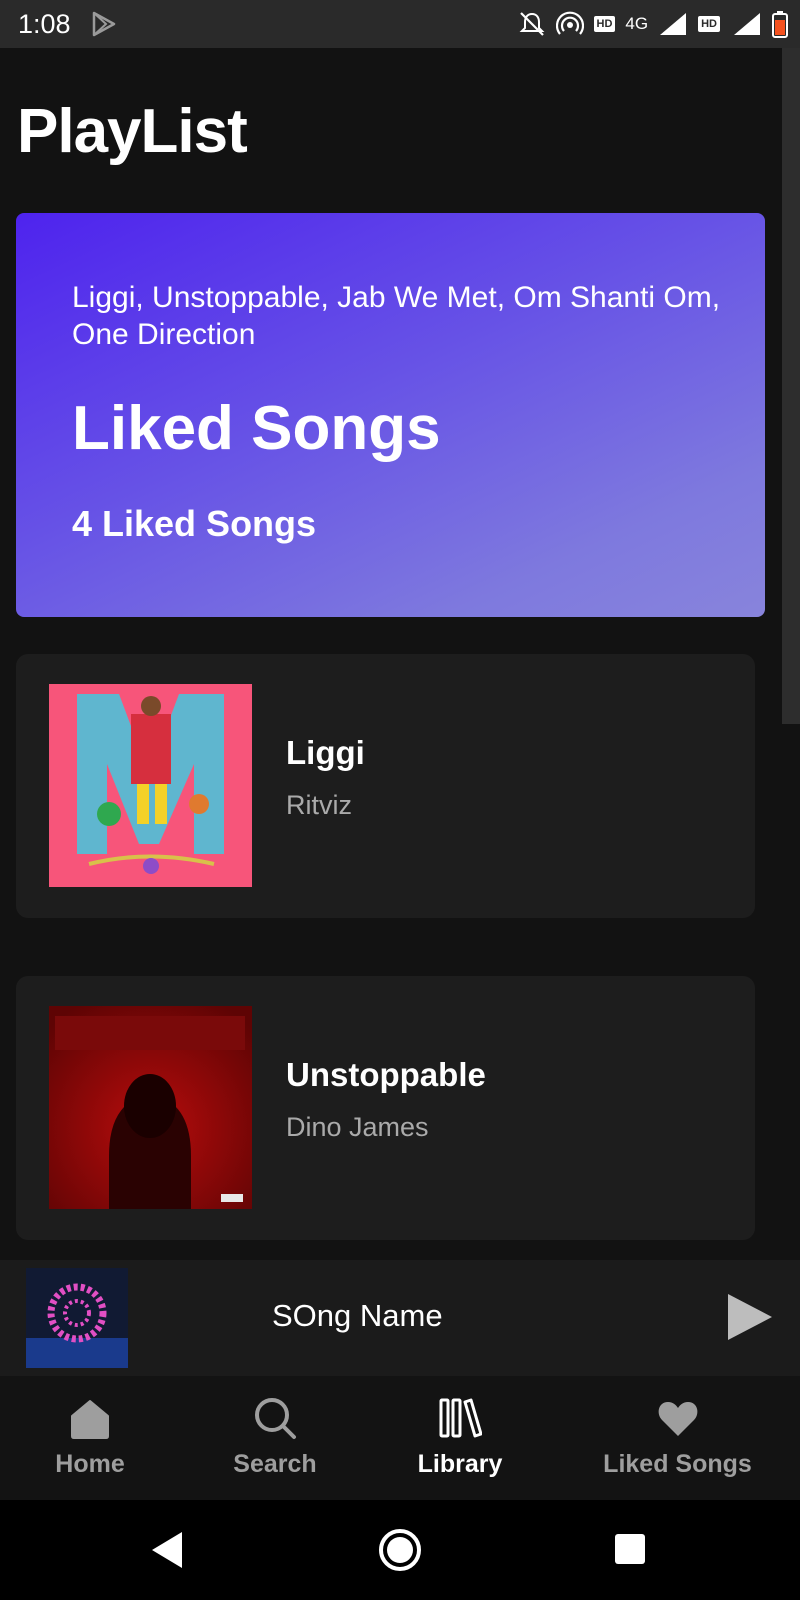 This screenshot has height=1600, width=800. I want to click on song-artist: Ritviz, so click(319, 805).